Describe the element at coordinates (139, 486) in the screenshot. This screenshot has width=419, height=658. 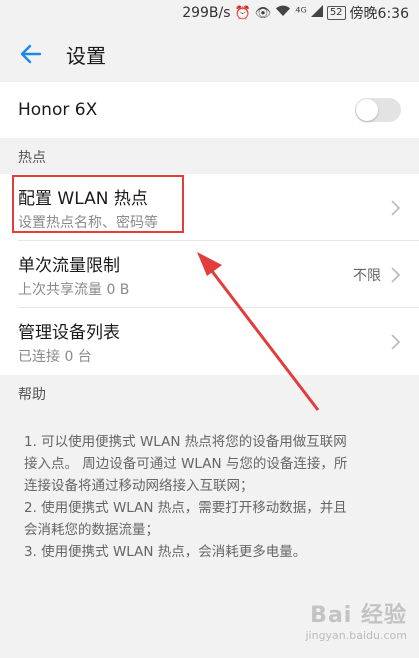
I see `help-line: 连接设备将通过移动网络接入互联网；` at that location.